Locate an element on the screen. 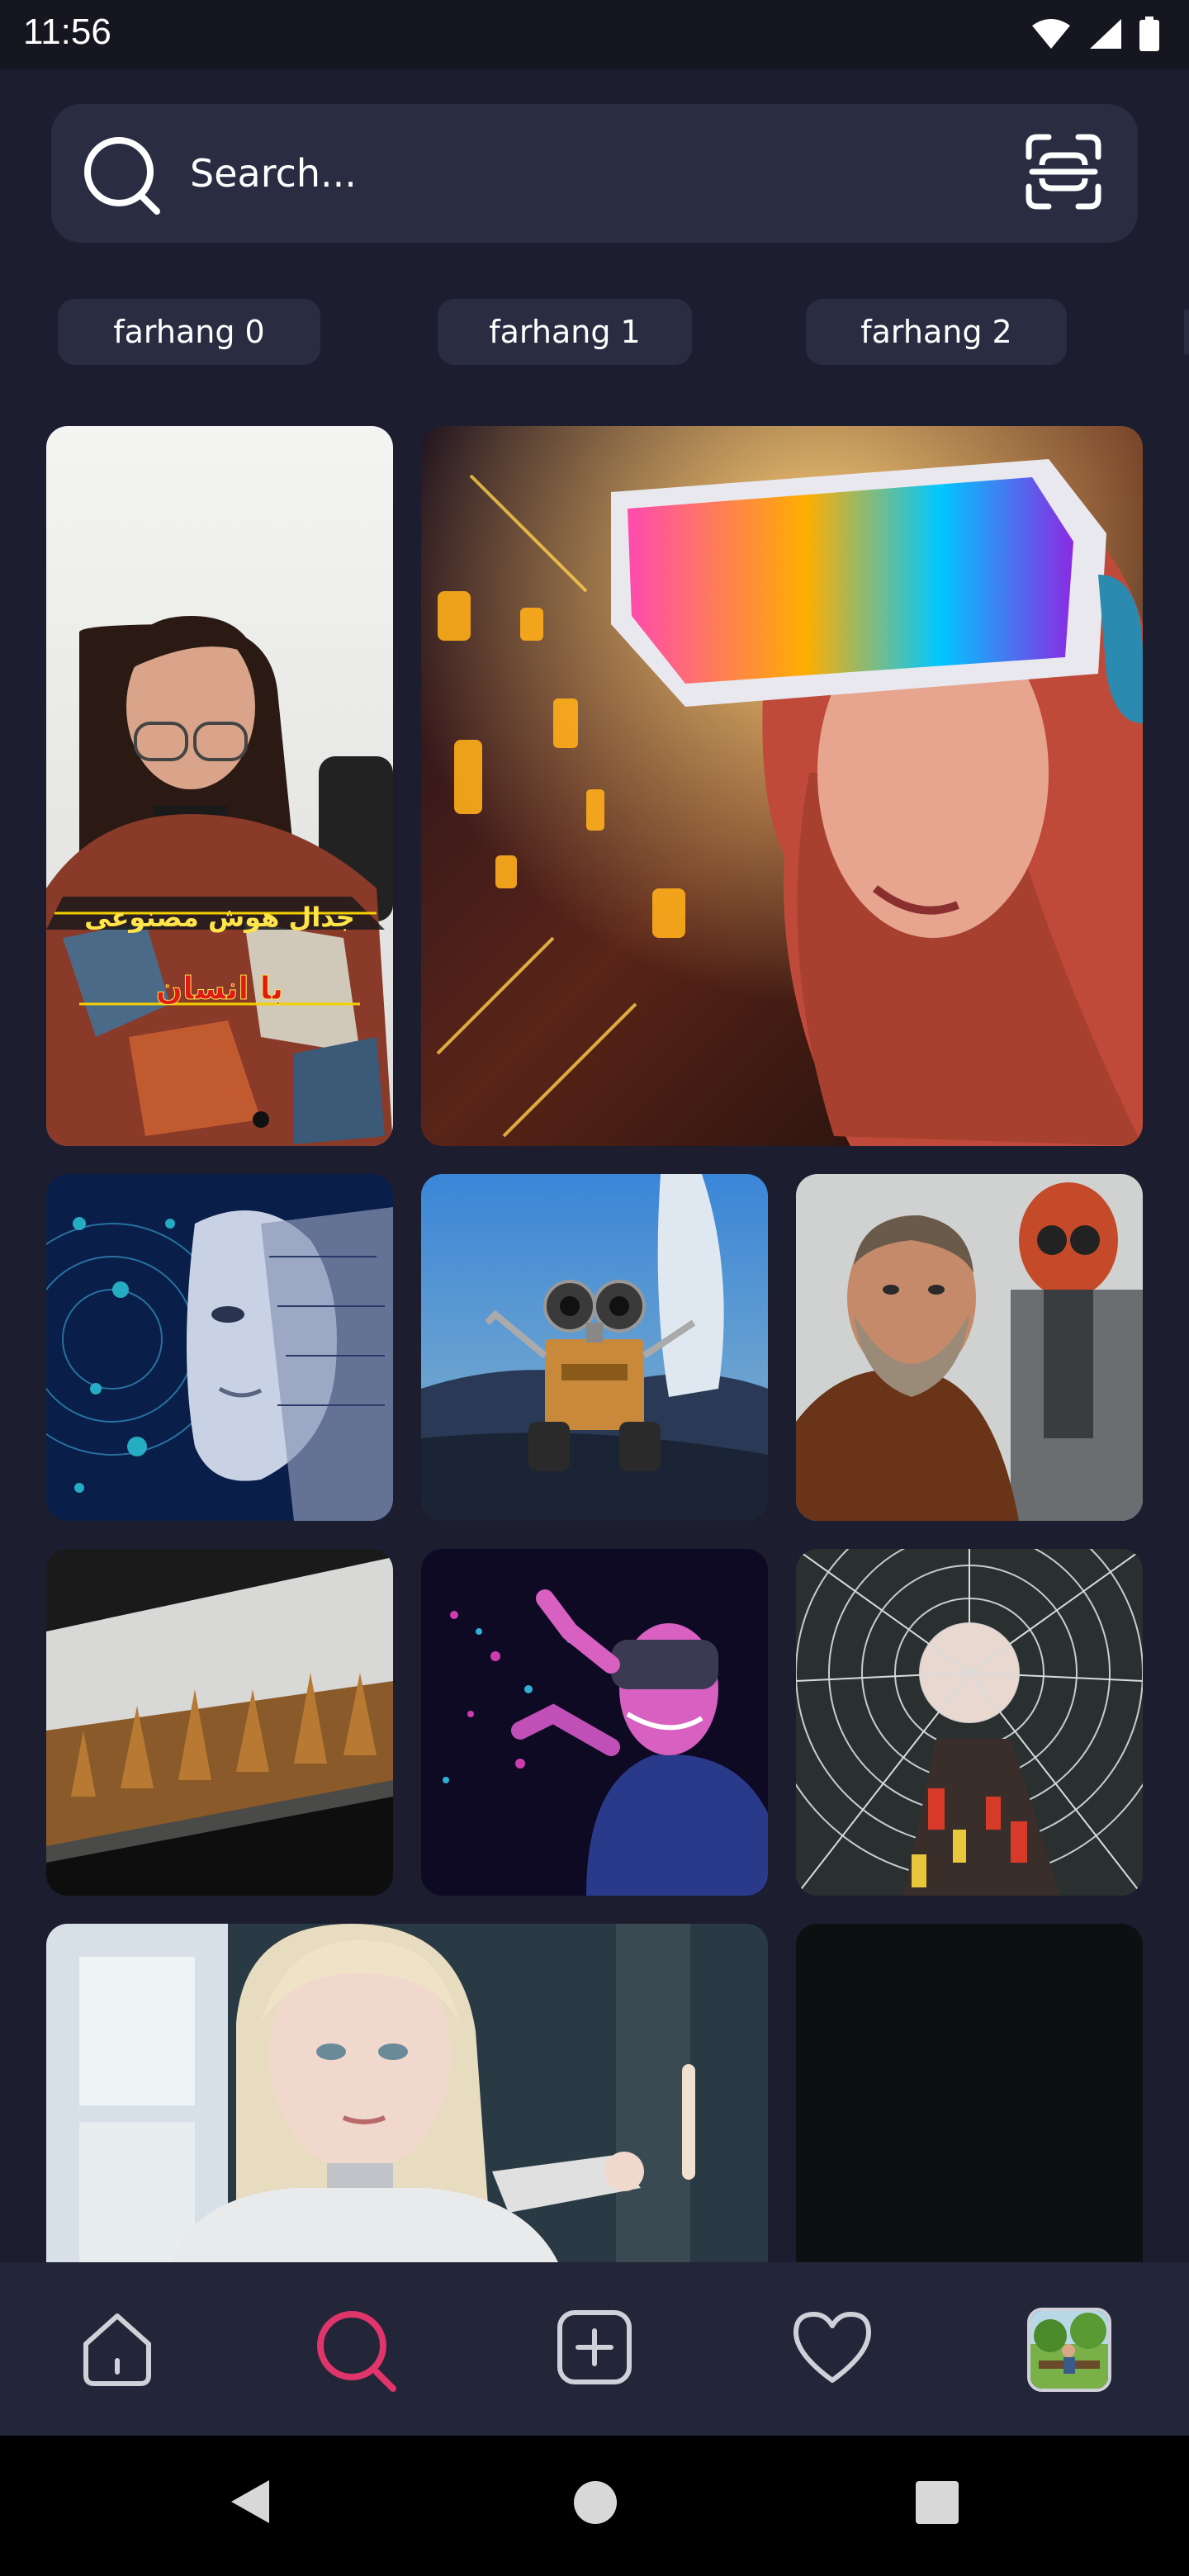 Image resolution: width=1189 pixels, height=2576 pixels. chip-farhang-2: farhang 2 is located at coordinates (936, 332).